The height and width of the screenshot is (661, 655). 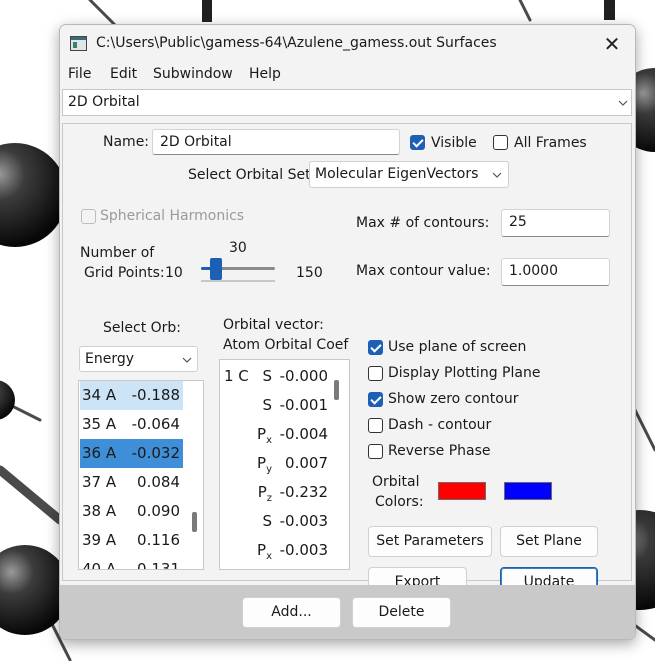 What do you see at coordinates (286, 345) in the screenshot?
I see `orbital-vector-label-line2: Atom Orbital Coef` at bounding box center [286, 345].